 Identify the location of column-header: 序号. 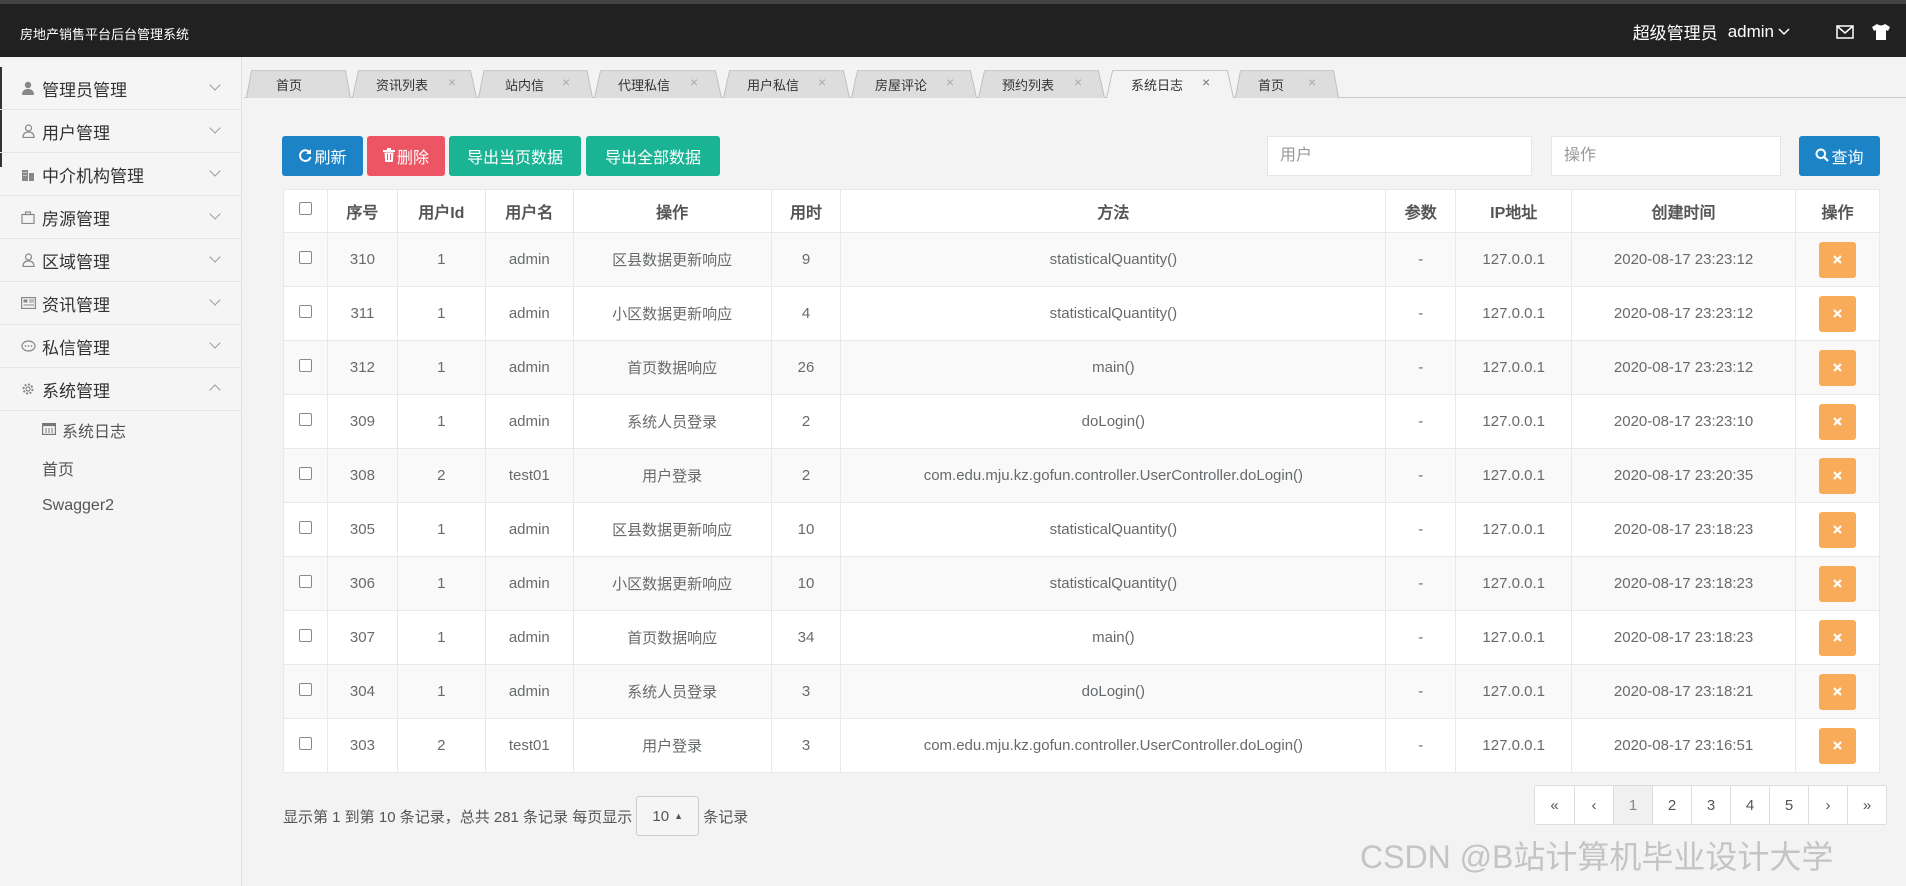
(362, 211).